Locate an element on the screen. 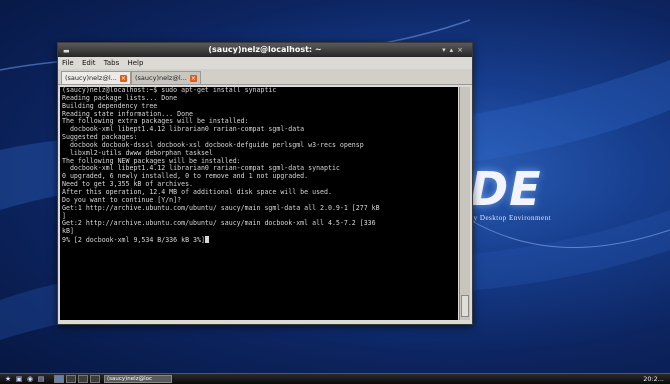 This screenshot has height=384, width=670. tab-terminal-1: (saucy)nelz@l... × is located at coordinates (96, 77).